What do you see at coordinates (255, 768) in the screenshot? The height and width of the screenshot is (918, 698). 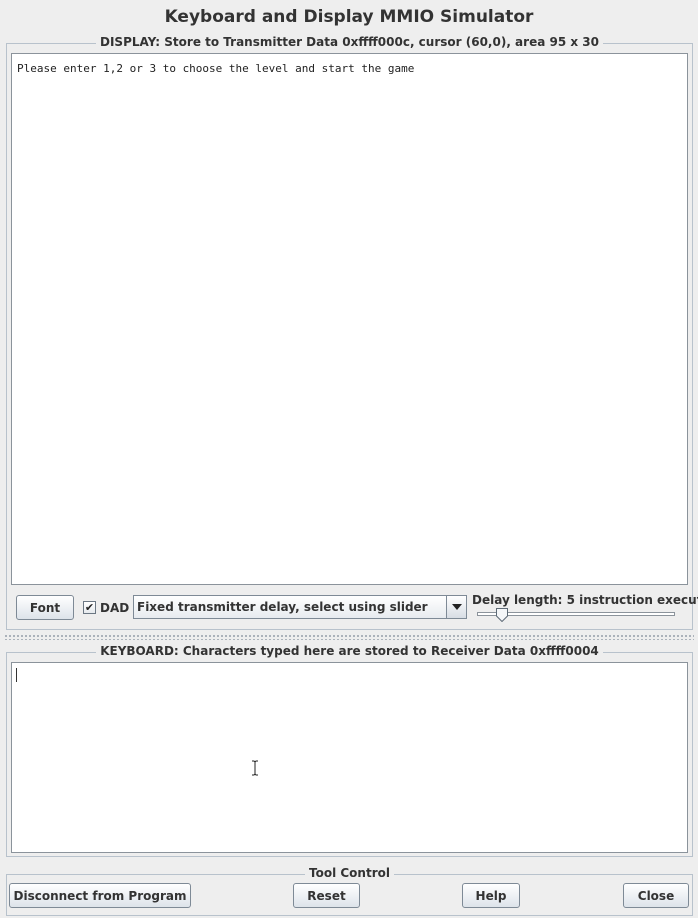 I see `text-cursor-icon` at bounding box center [255, 768].